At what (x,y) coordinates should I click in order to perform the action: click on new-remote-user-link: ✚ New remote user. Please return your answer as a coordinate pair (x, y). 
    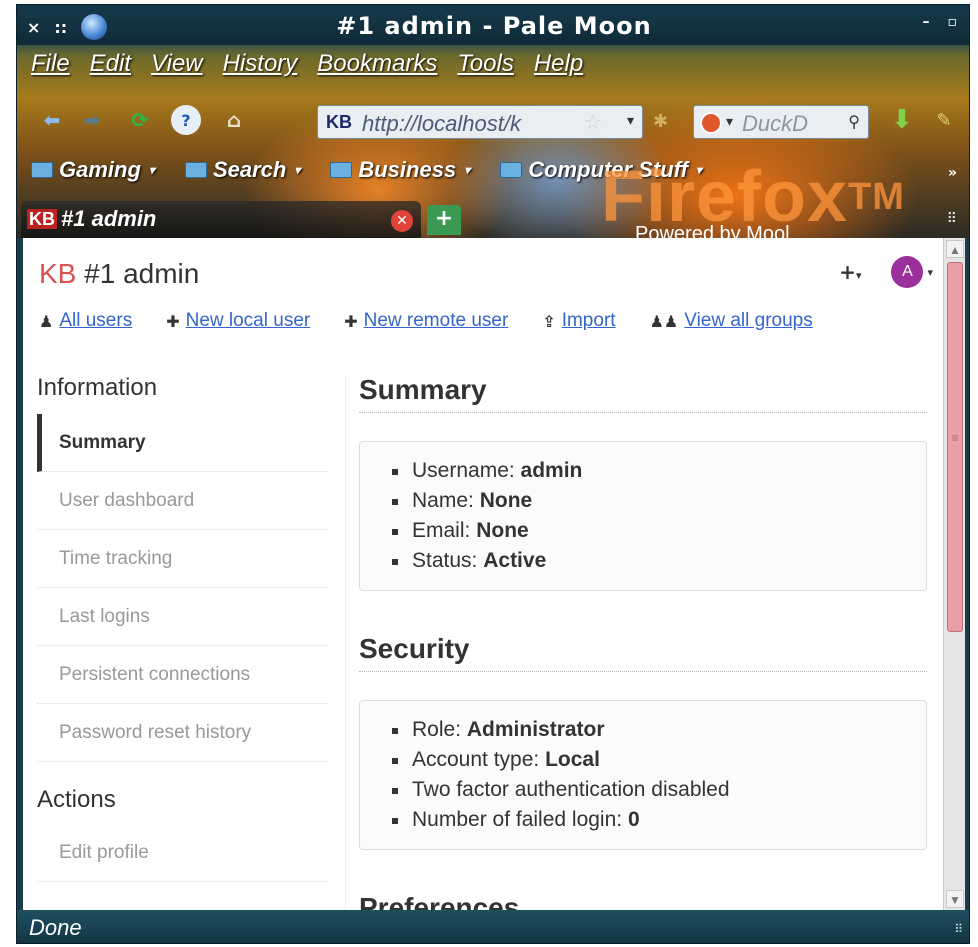
    Looking at the image, I should click on (426, 321).